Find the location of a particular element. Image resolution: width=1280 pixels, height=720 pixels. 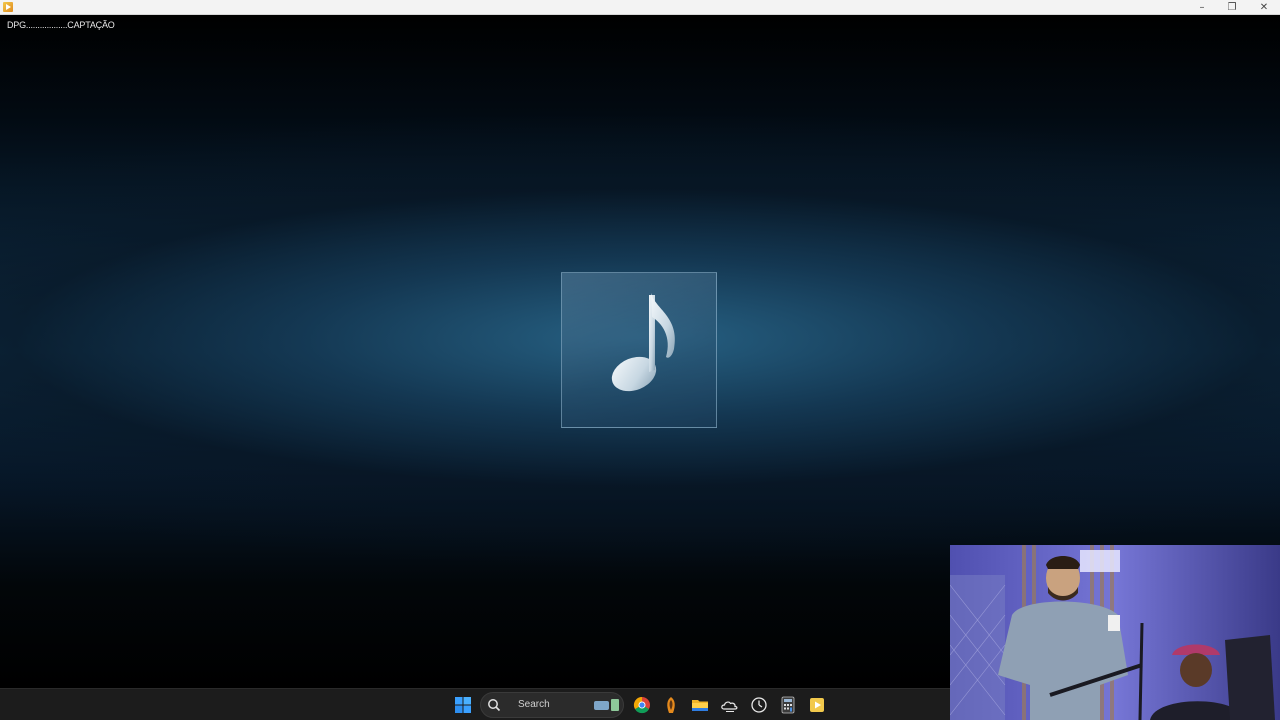

media-player-app-icon is located at coordinates (8, 7).